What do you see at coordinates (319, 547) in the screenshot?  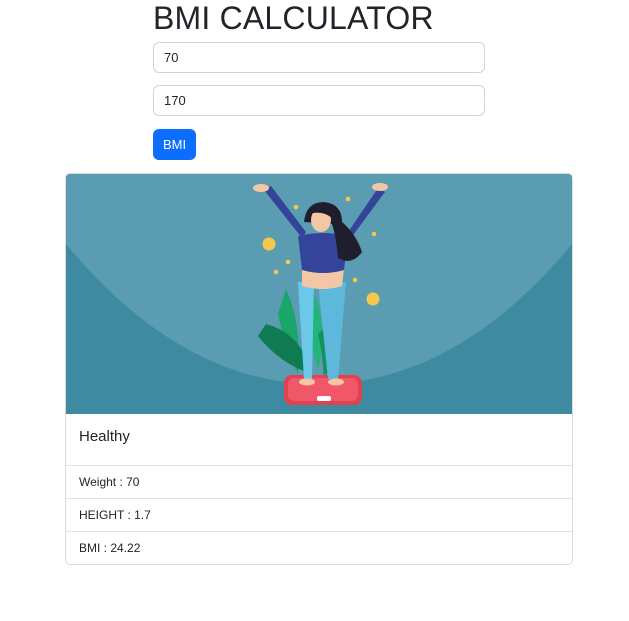 I see `bmi-result: BMI : 24.22` at bounding box center [319, 547].